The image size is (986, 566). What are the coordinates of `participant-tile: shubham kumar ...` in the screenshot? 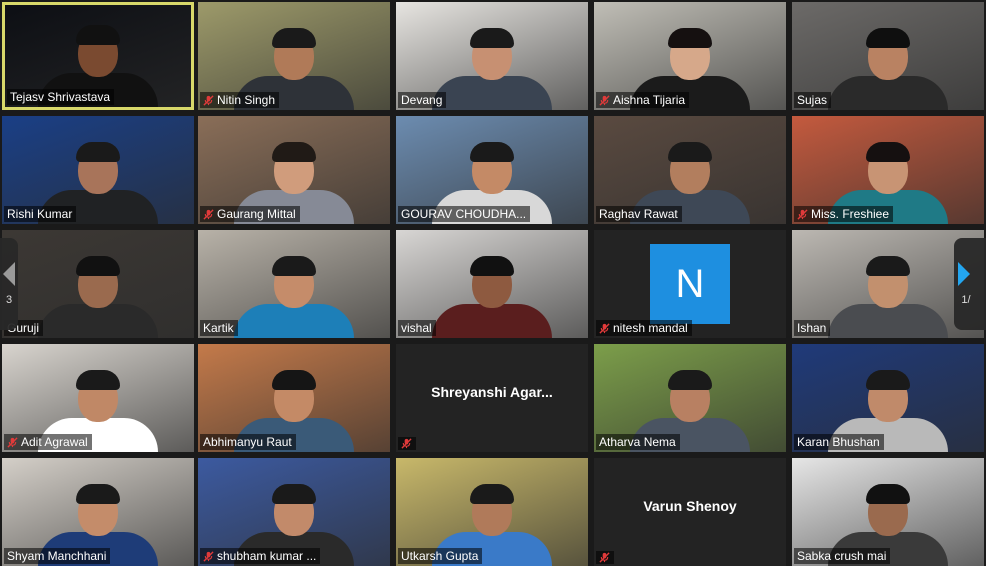 It's located at (294, 512).